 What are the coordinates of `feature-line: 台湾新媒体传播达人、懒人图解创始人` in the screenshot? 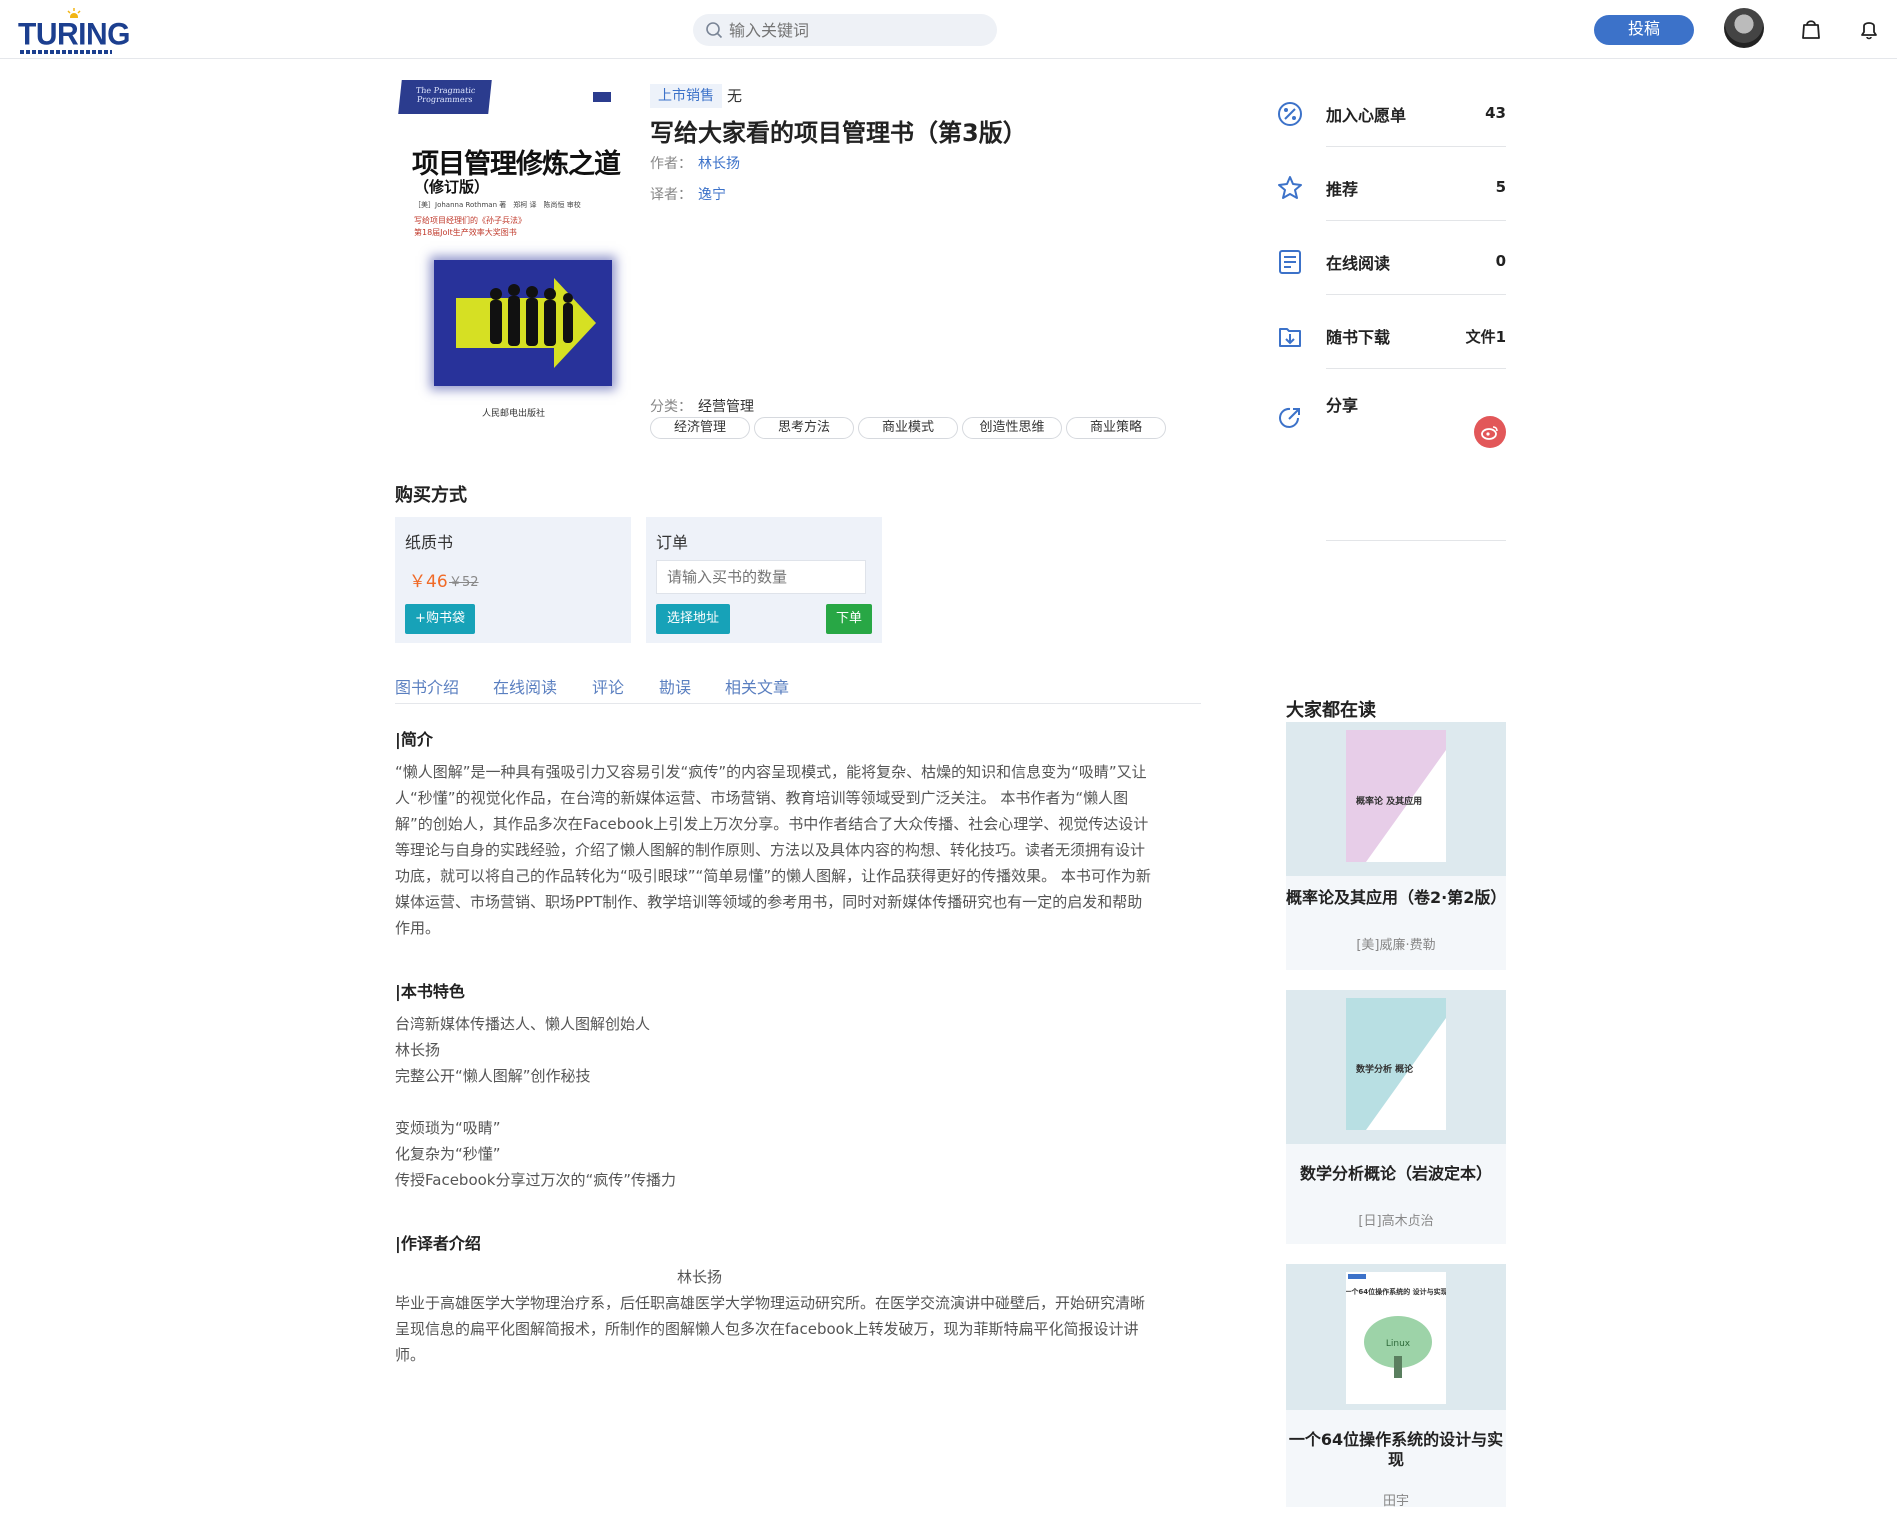 It's located at (523, 1024).